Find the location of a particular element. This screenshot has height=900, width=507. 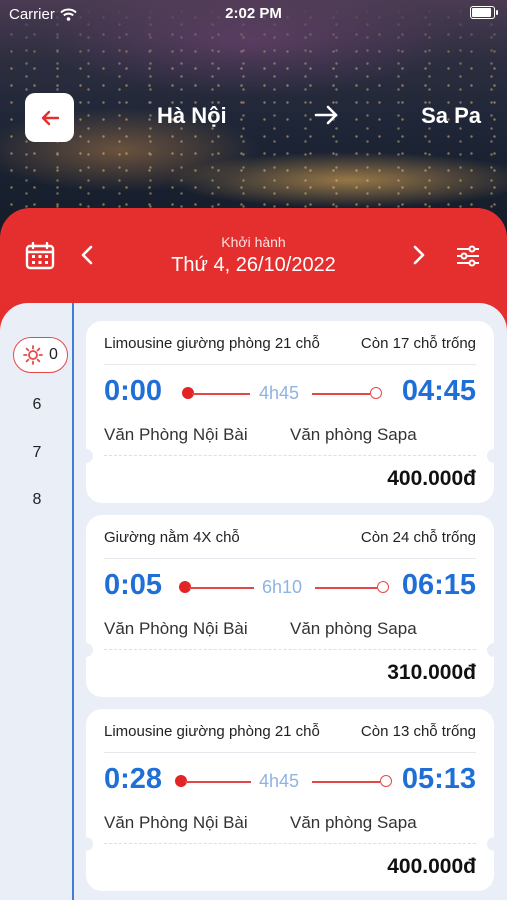

sun-icon is located at coordinates (33, 355).